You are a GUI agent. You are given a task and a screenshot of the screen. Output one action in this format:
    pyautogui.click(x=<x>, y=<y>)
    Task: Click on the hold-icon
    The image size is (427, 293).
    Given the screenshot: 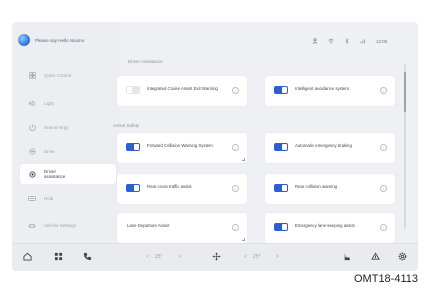 What is the action you would take?
    pyautogui.click(x=32, y=198)
    